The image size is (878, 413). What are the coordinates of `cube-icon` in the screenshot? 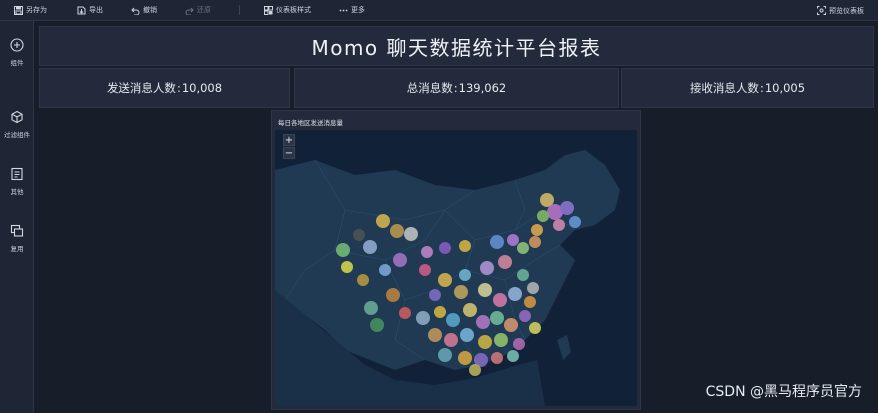 It's located at (17, 117).